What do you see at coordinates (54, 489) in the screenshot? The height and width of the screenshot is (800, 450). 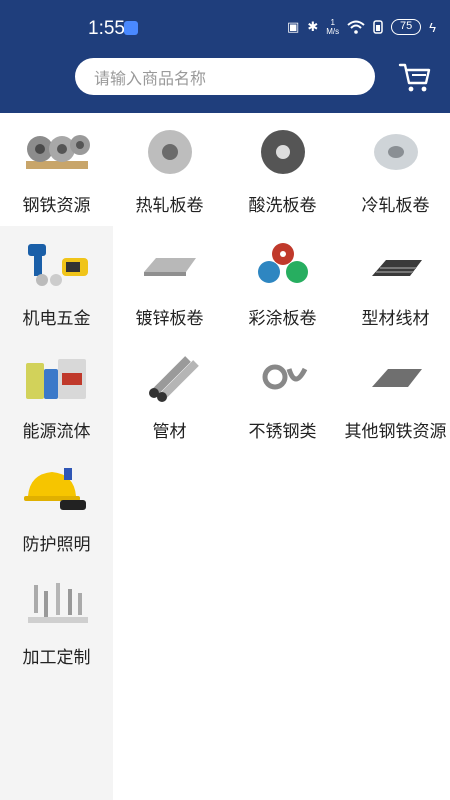 I see `helmet-flashlight-icon` at bounding box center [54, 489].